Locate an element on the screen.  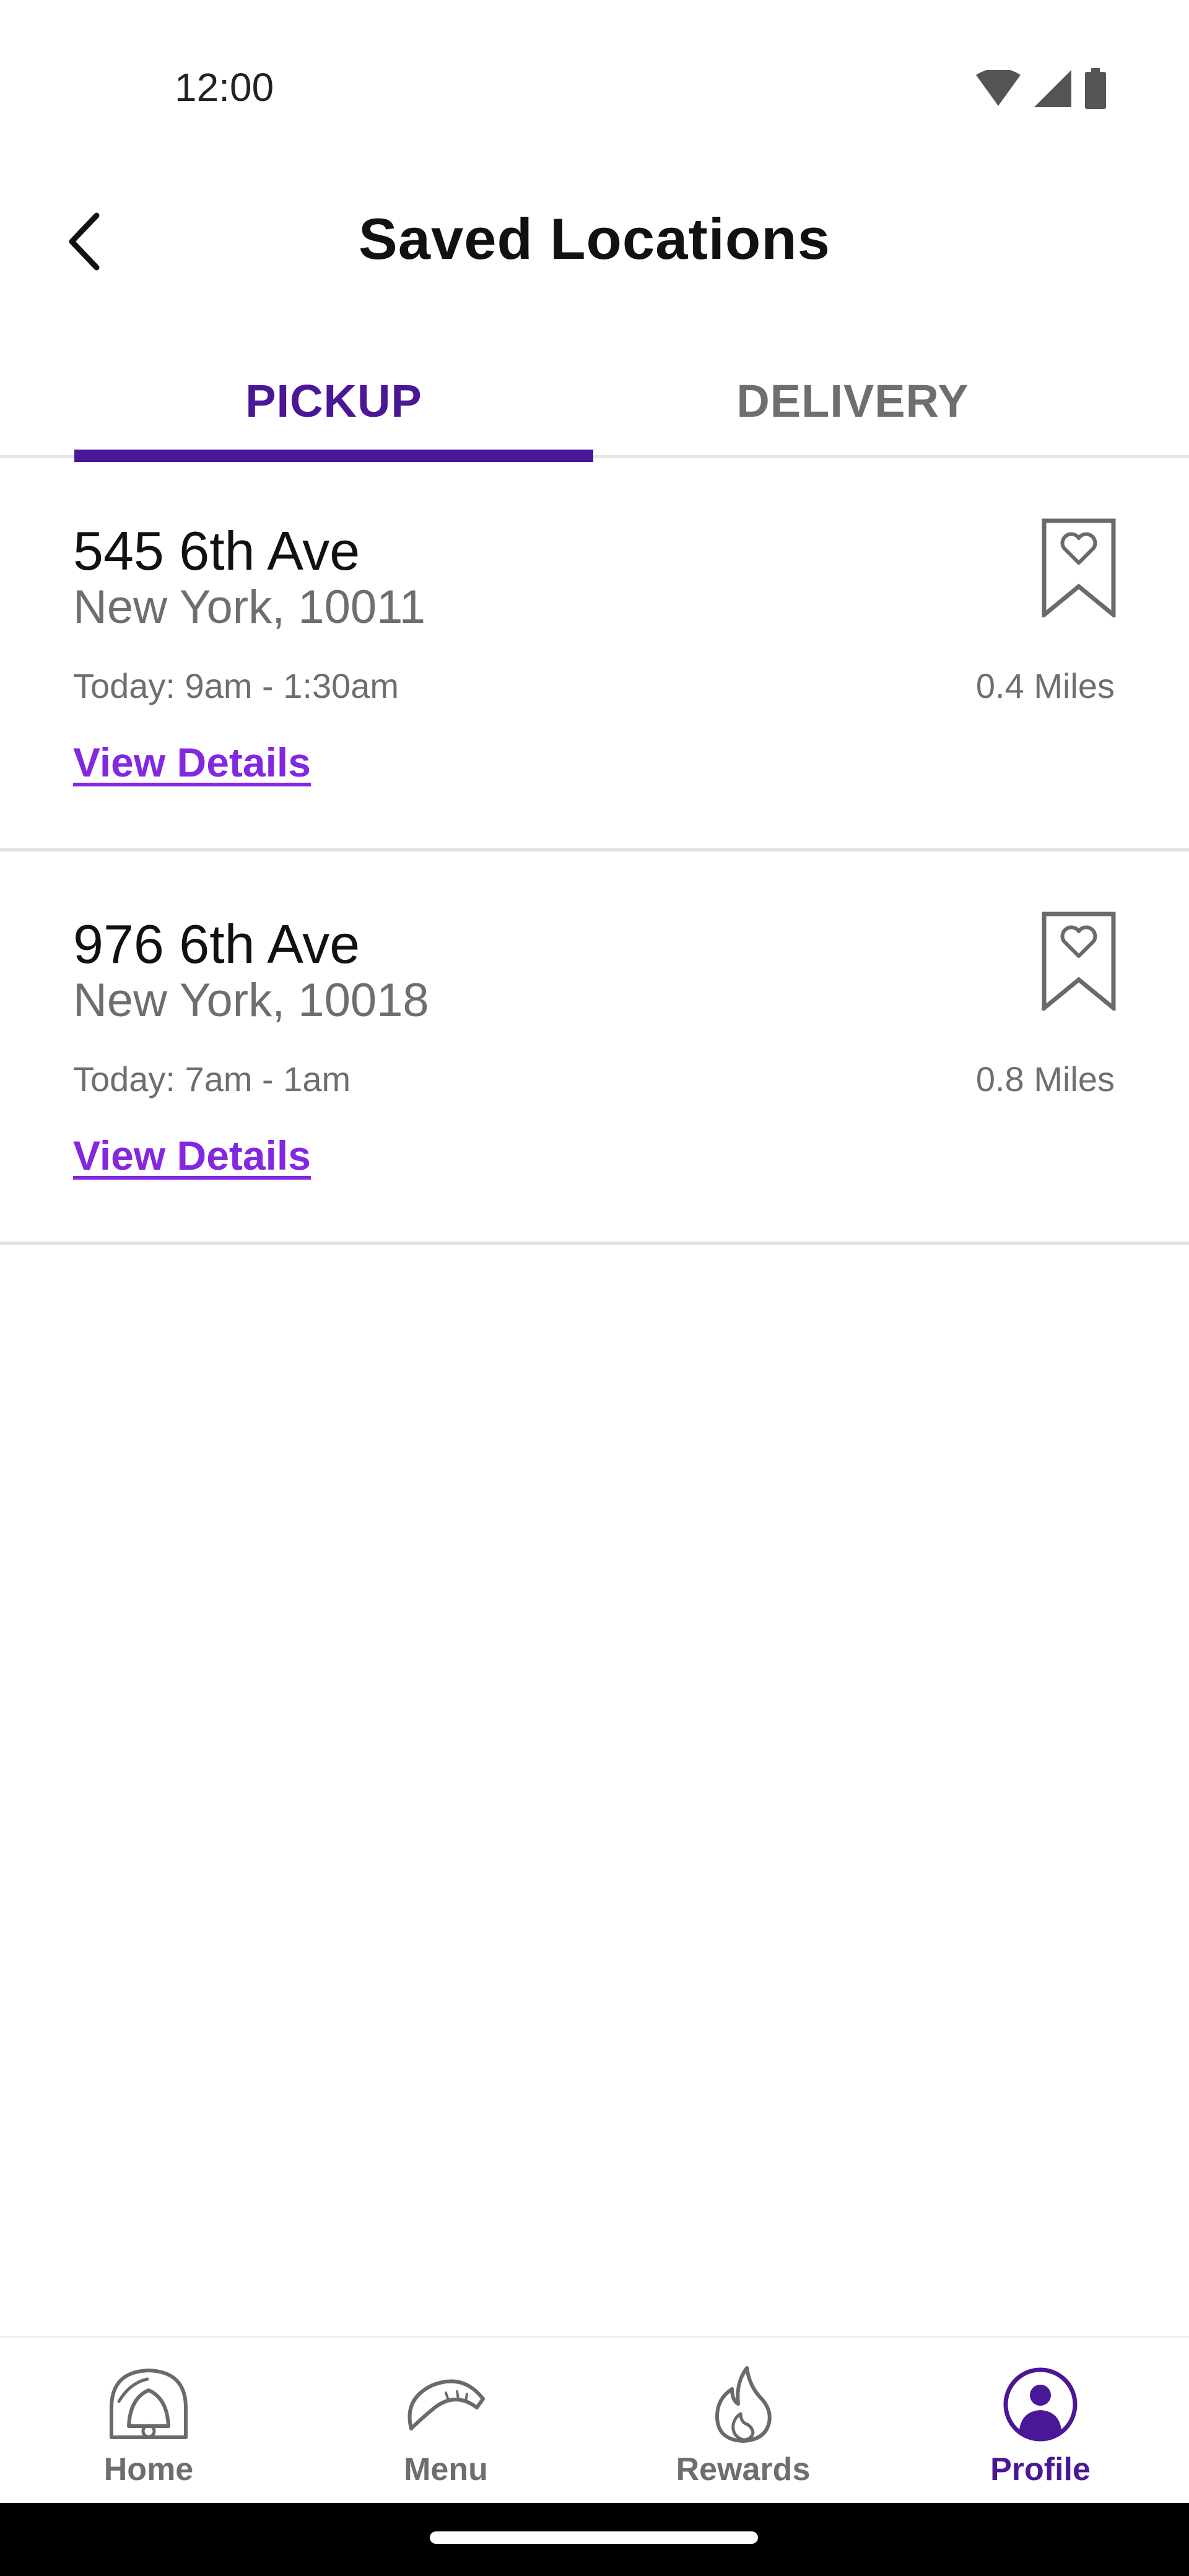
tab-pickup: PICKUP is located at coordinates (333, 401).